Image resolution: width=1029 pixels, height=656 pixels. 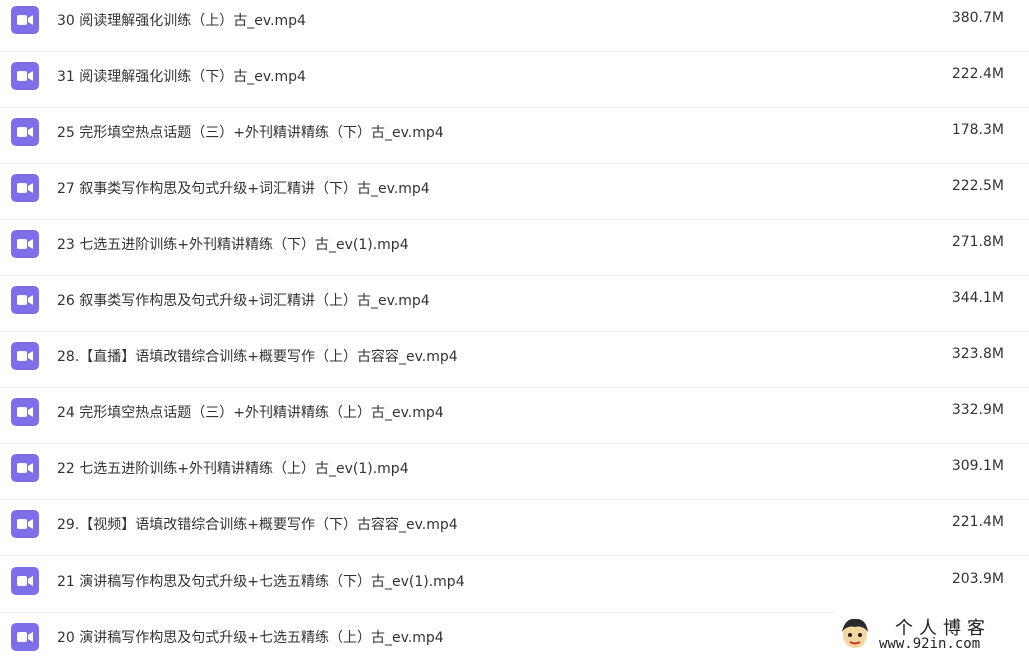 I want to click on file-name: 25 完形填空热点话题（三）+外刊精讲精练（下）古_ev.mp4, so click(x=250, y=133).